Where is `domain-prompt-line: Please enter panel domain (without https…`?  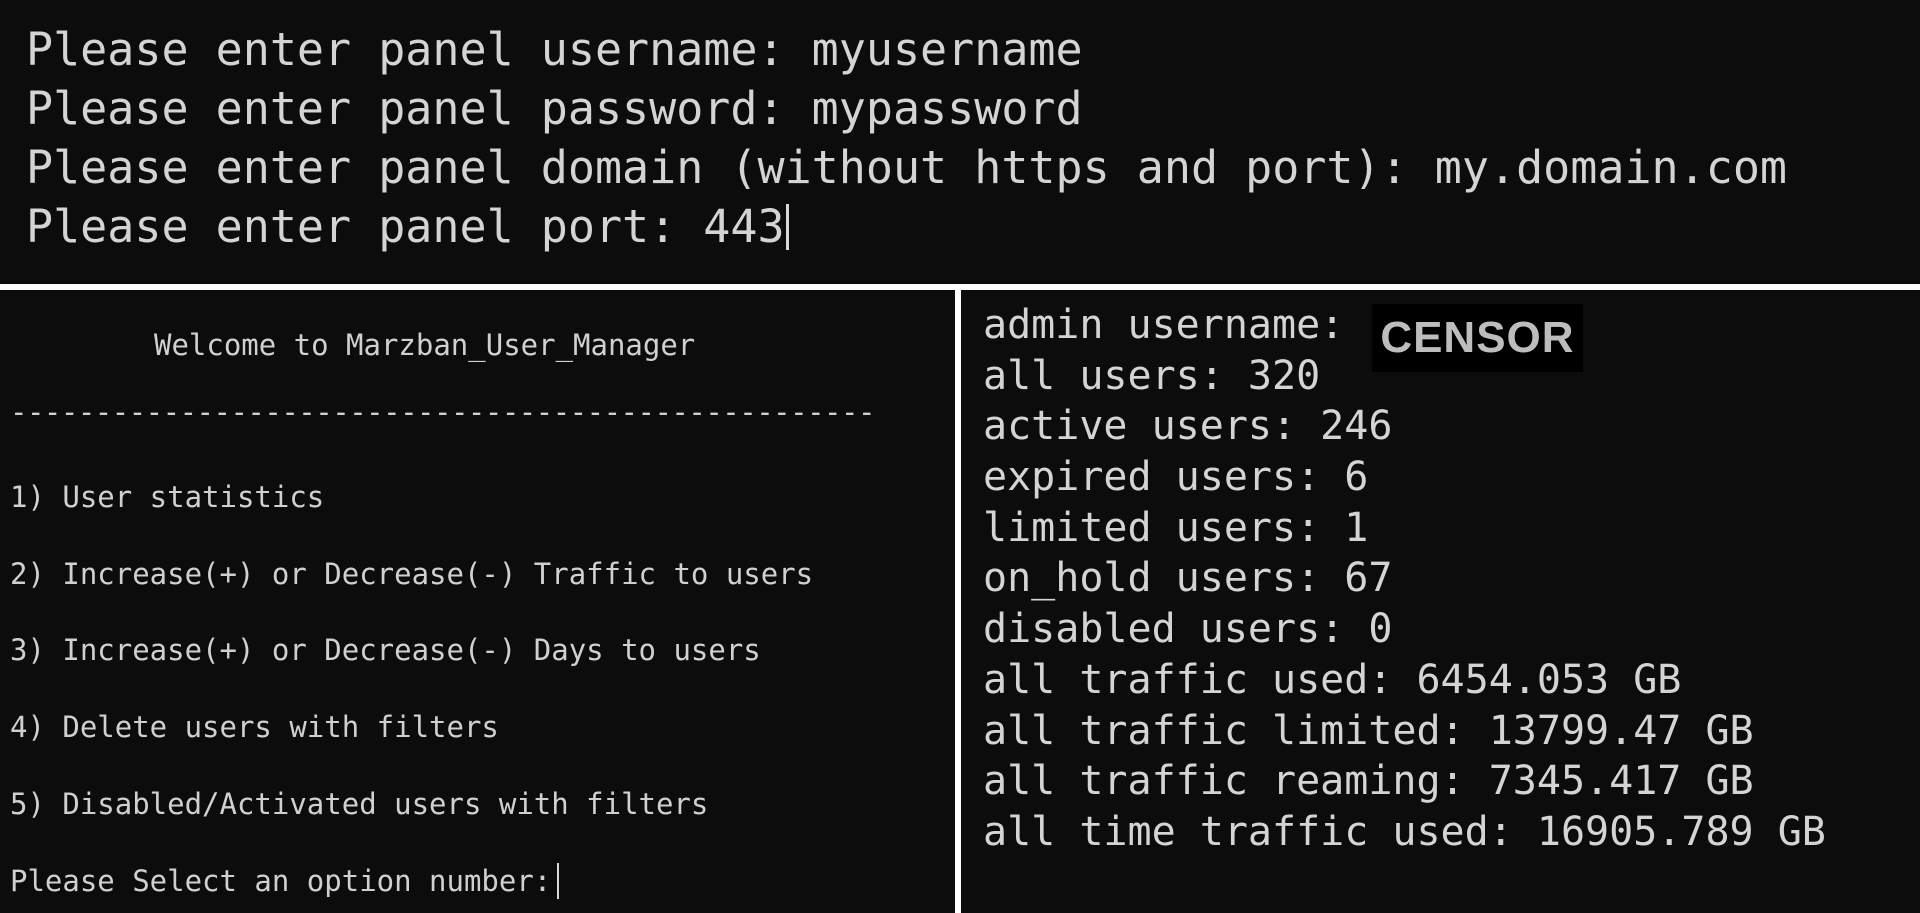 domain-prompt-line: Please enter panel domain (without https… is located at coordinates (906, 167).